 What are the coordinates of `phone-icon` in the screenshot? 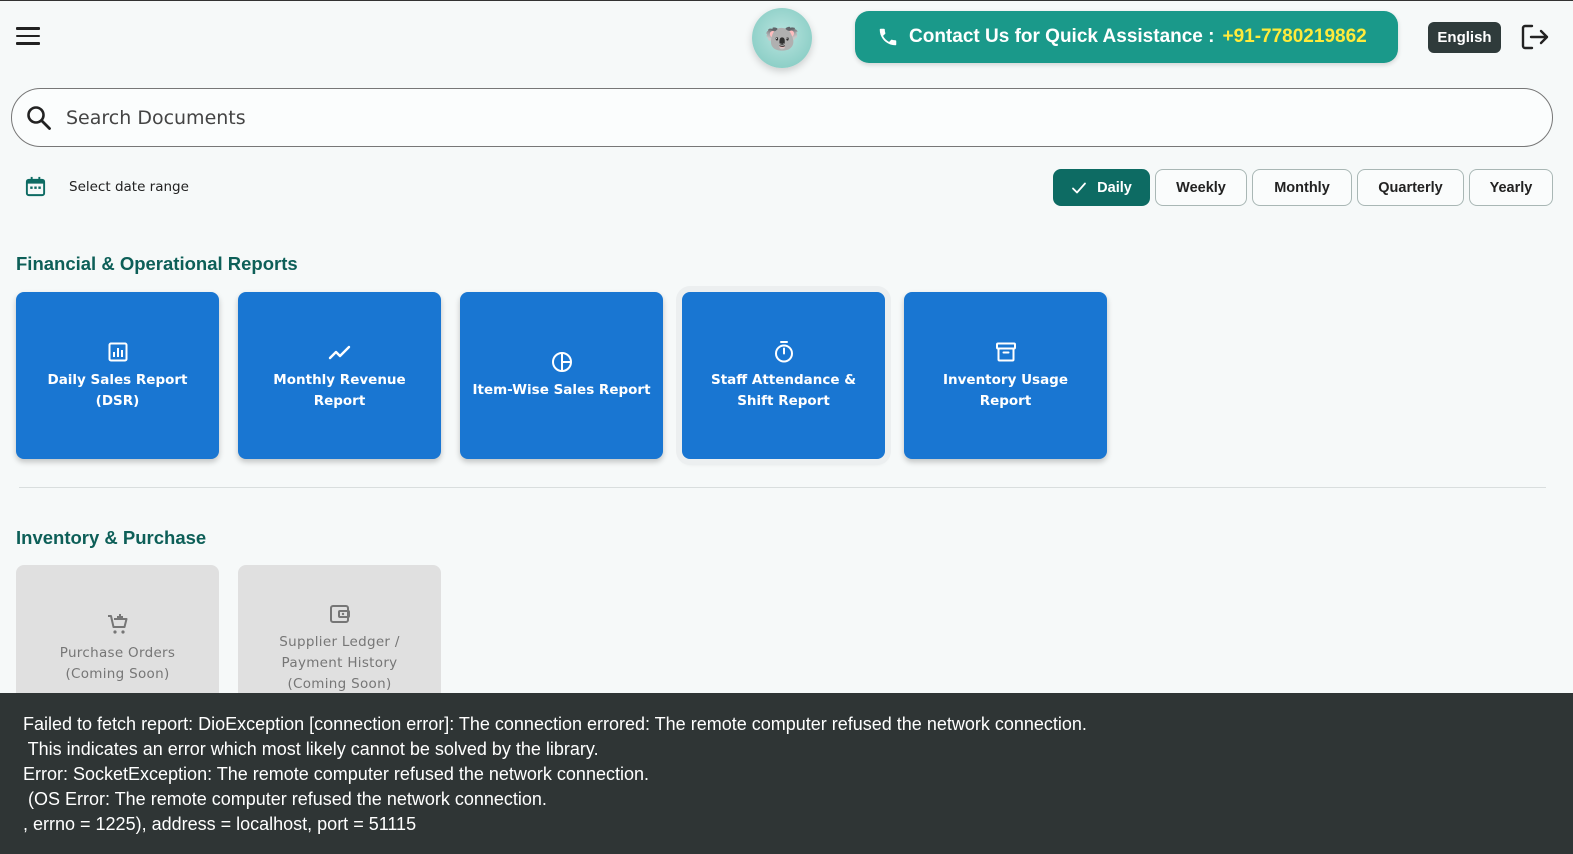 It's located at (888, 37).